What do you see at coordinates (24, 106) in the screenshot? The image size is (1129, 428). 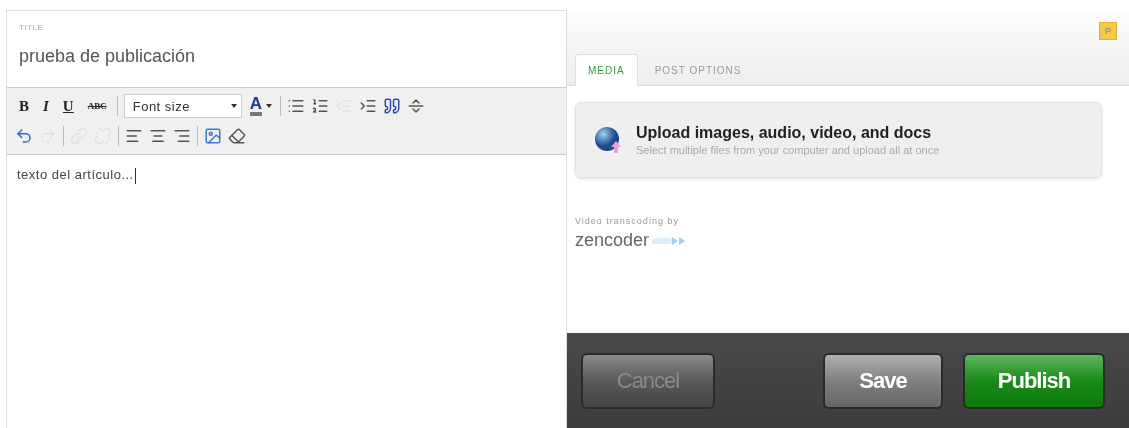 I see `bold-button: B` at bounding box center [24, 106].